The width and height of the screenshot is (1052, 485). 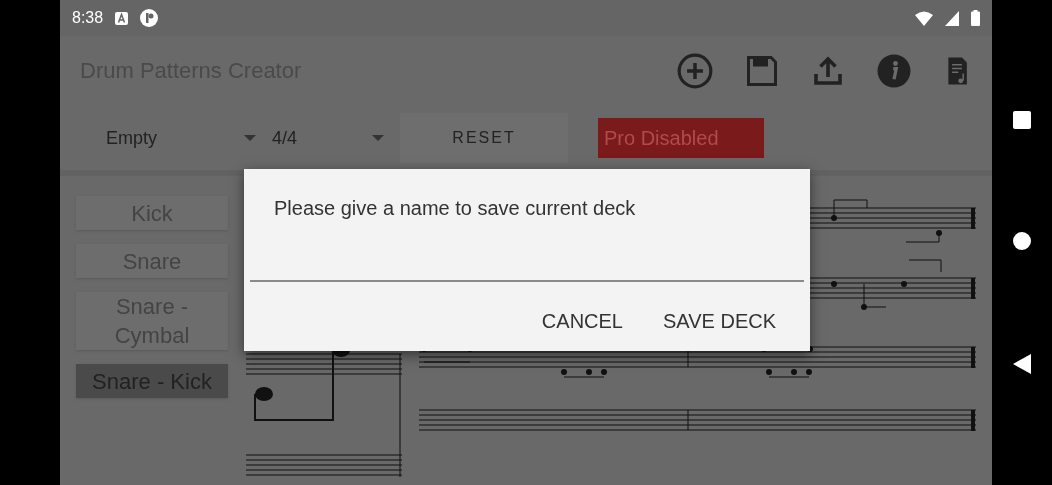 What do you see at coordinates (88, 18) in the screenshot?
I see `status-time: 8:38` at bounding box center [88, 18].